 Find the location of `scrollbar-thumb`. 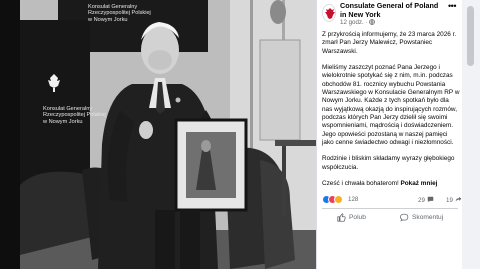

scrollbar-thumb is located at coordinates (470, 36).